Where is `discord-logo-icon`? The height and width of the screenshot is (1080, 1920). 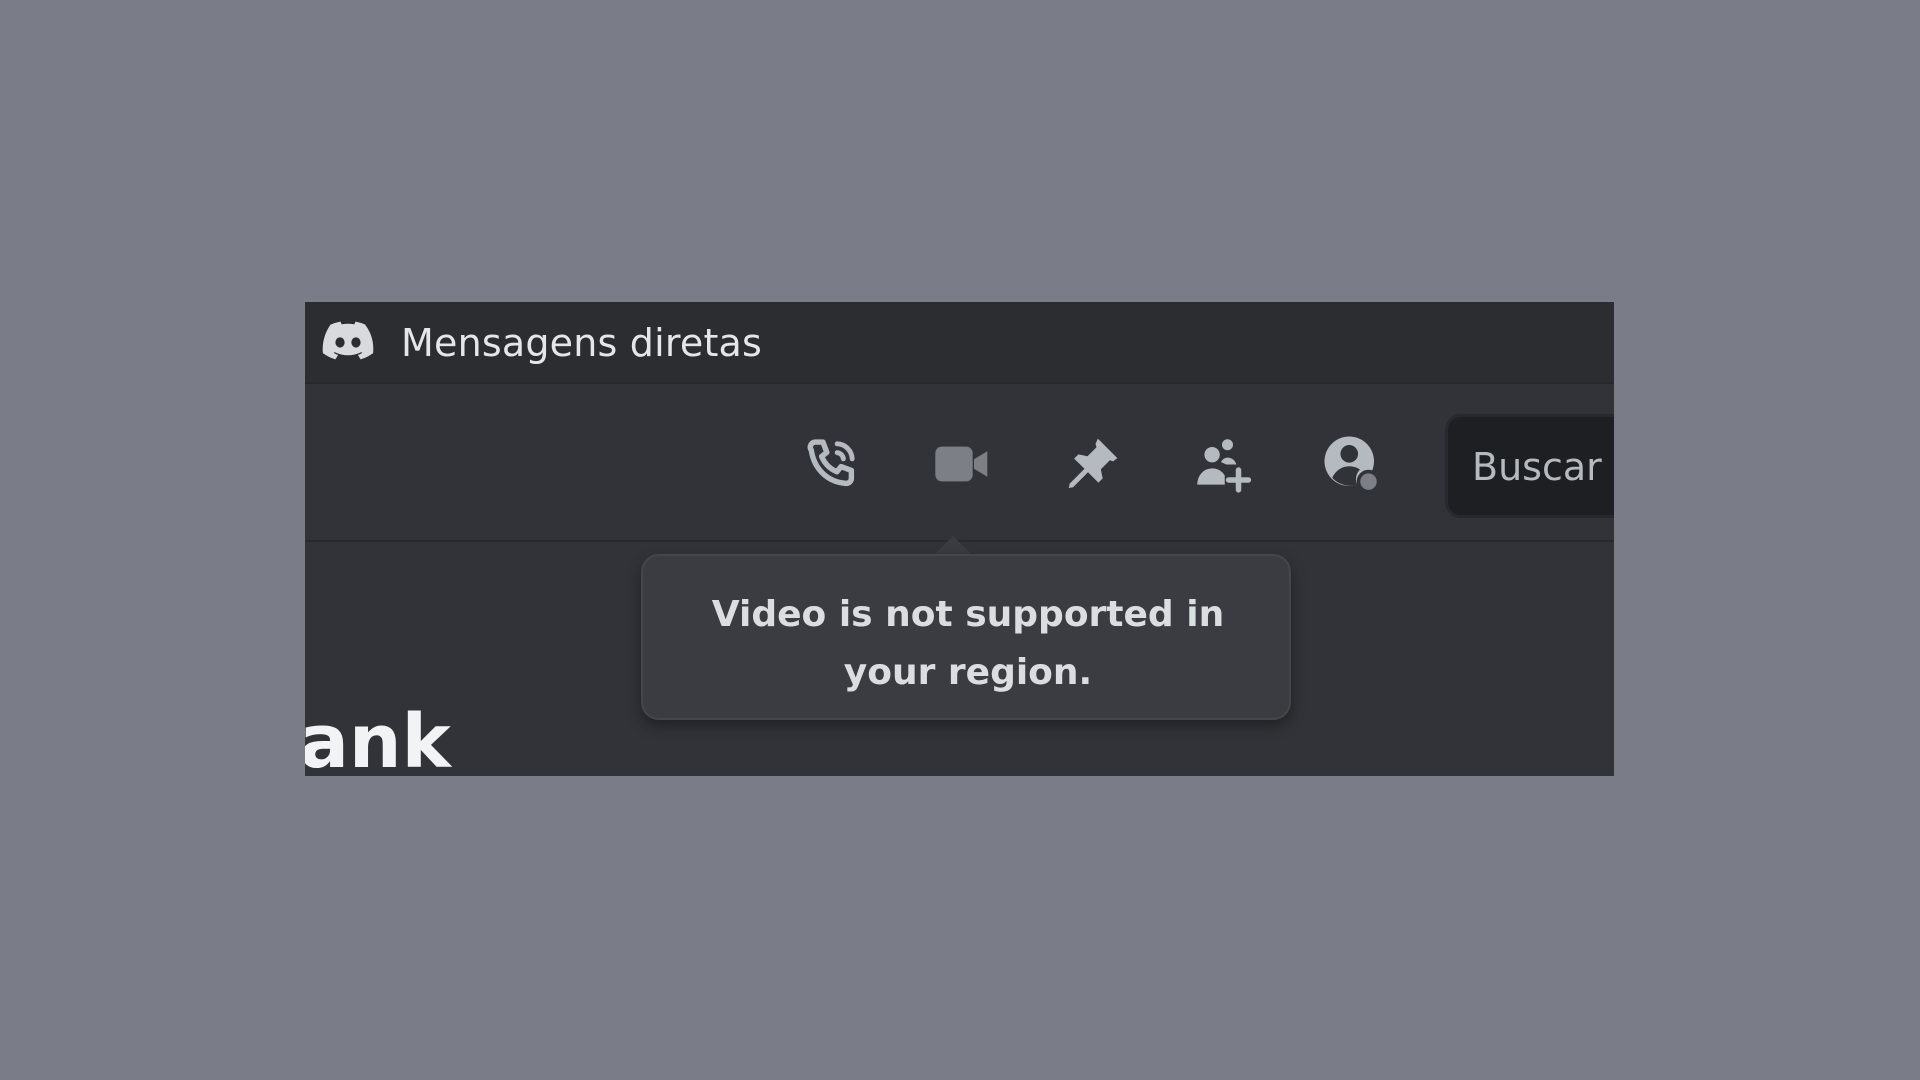
discord-logo-icon is located at coordinates (348, 340).